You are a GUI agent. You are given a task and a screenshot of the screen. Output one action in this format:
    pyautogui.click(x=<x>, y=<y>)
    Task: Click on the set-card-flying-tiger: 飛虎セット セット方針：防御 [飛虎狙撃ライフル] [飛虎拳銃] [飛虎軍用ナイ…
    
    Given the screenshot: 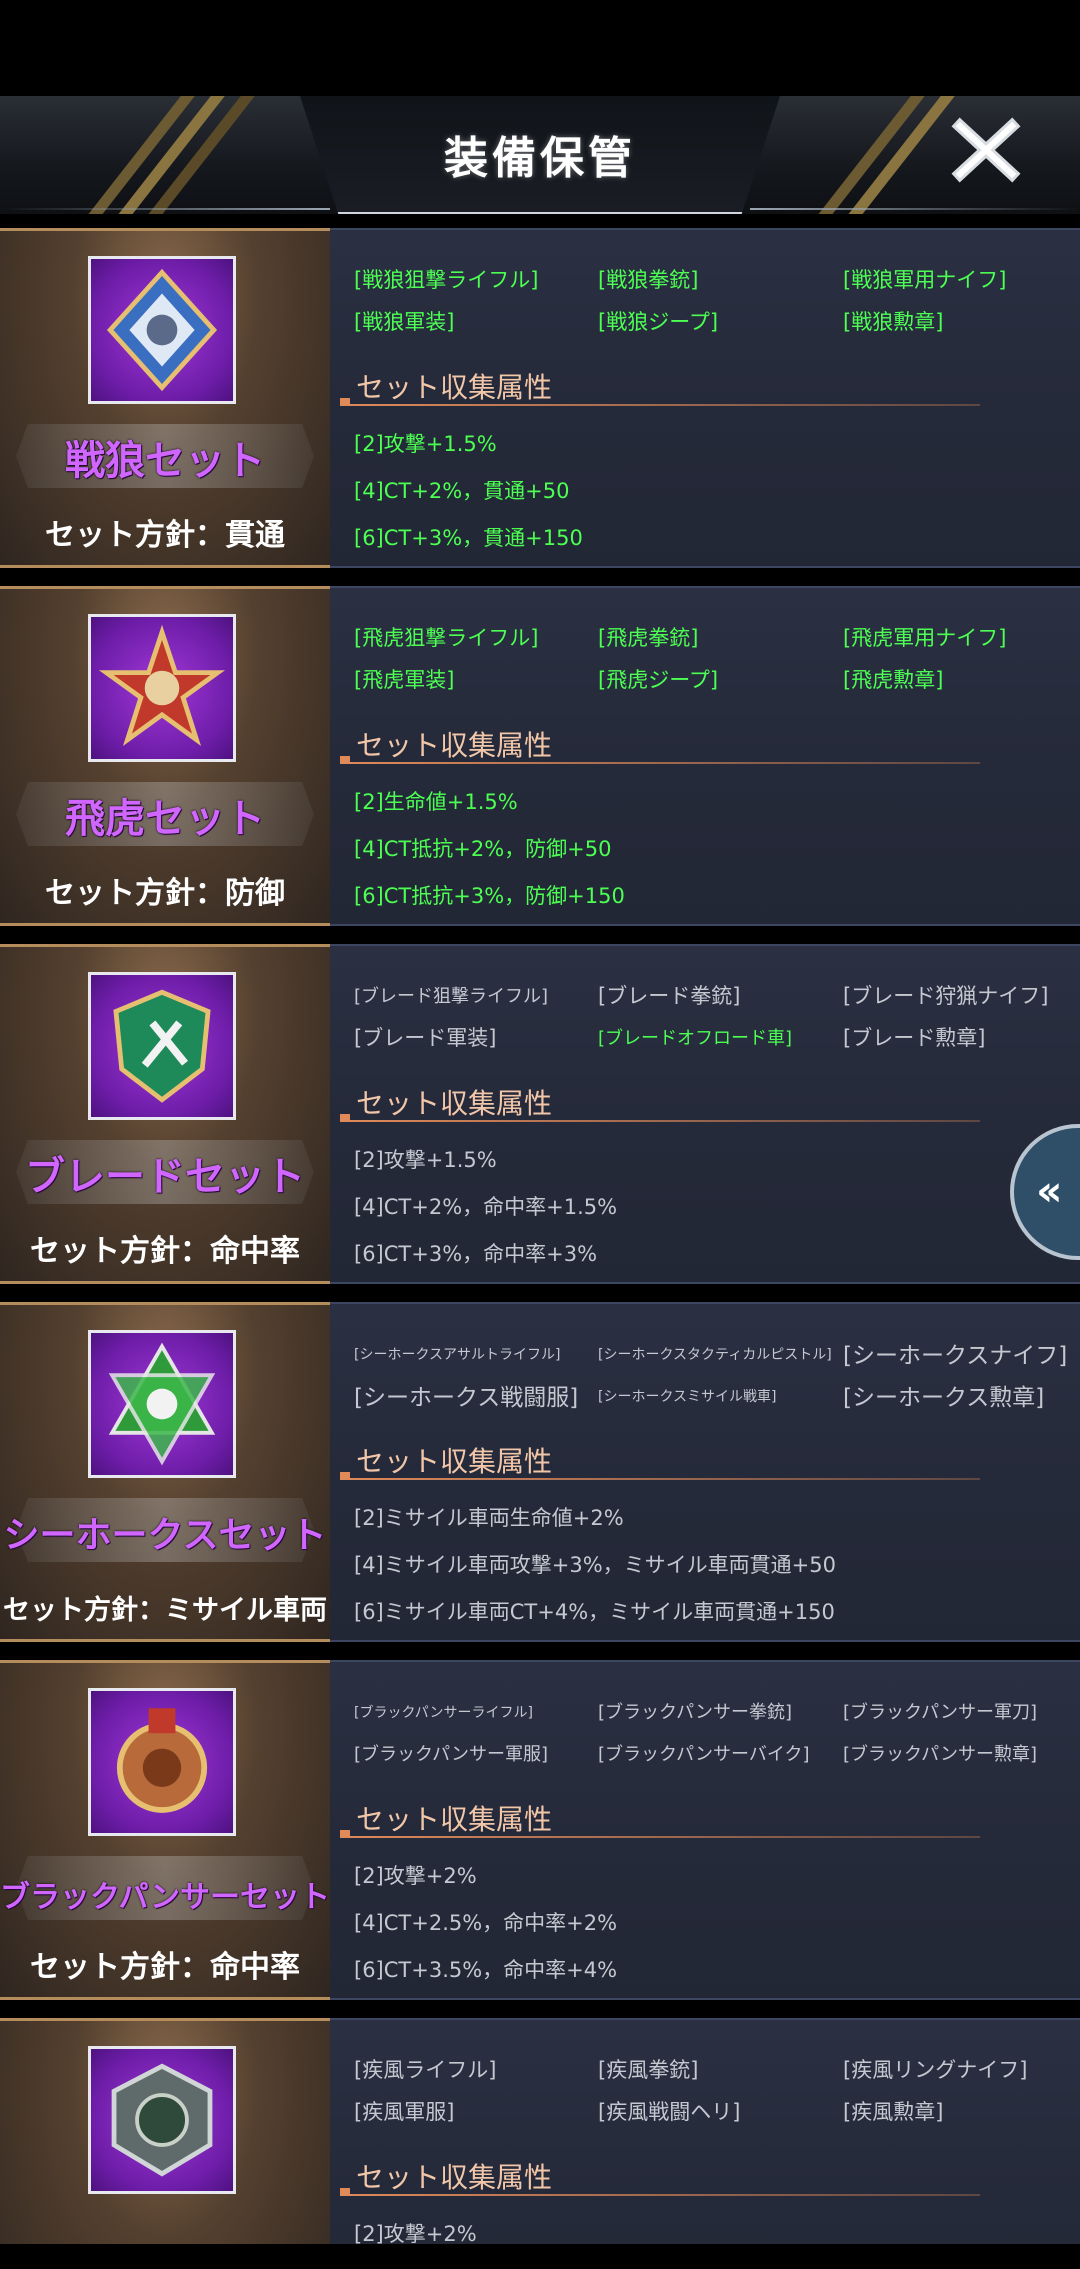 What is the action you would take?
    pyautogui.click(x=540, y=756)
    